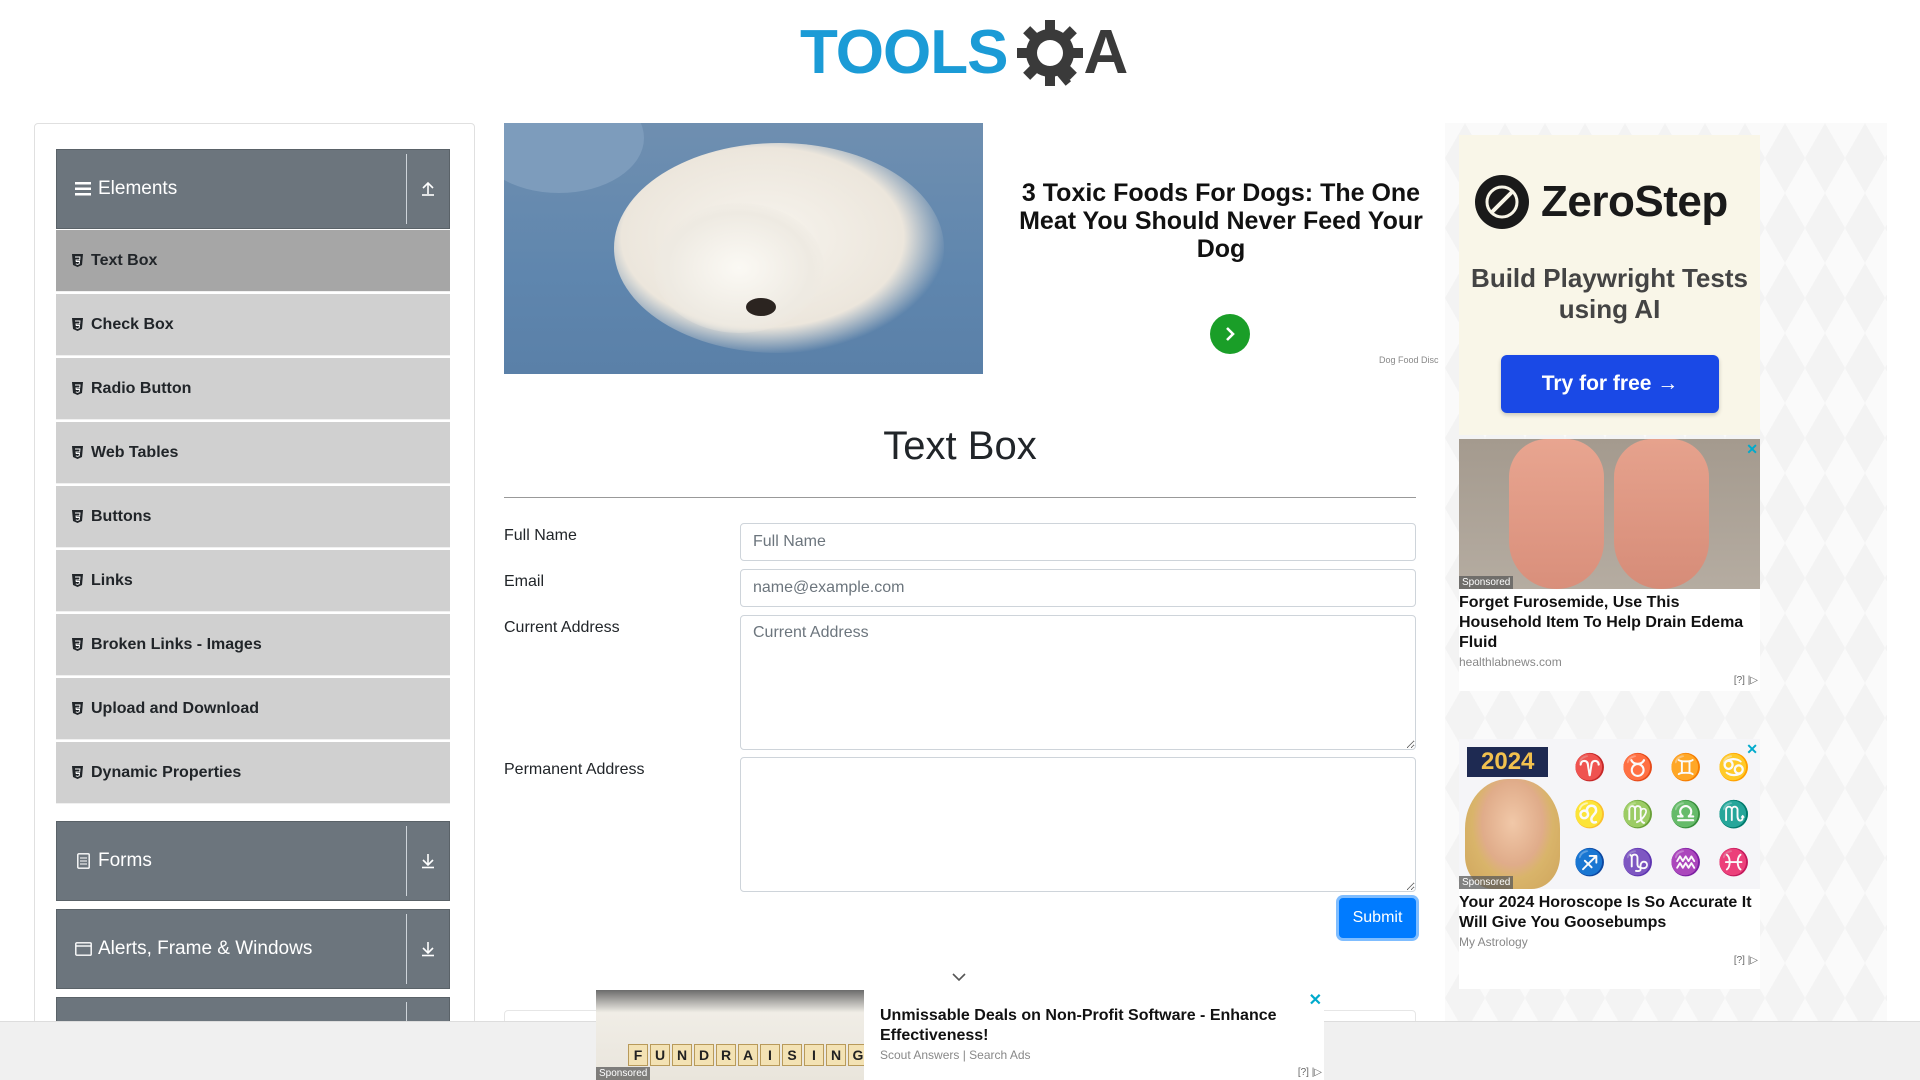  Describe the element at coordinates (743, 248) in the screenshot. I see `dog-photo` at that location.